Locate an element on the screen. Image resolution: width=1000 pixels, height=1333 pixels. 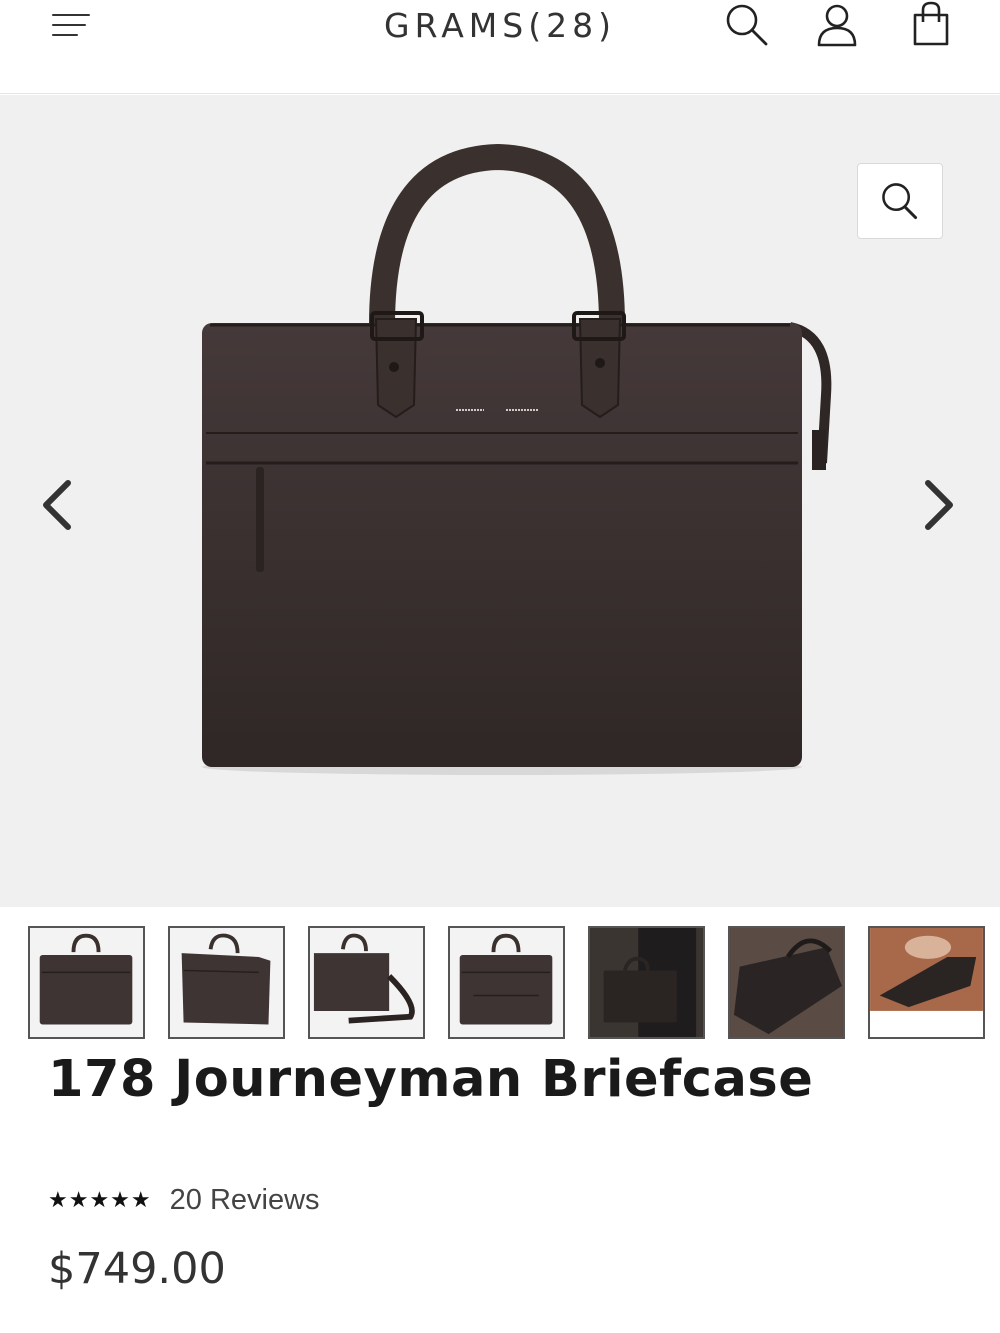
thumbnail-with-shoulder-strap is located at coordinates (366, 982).